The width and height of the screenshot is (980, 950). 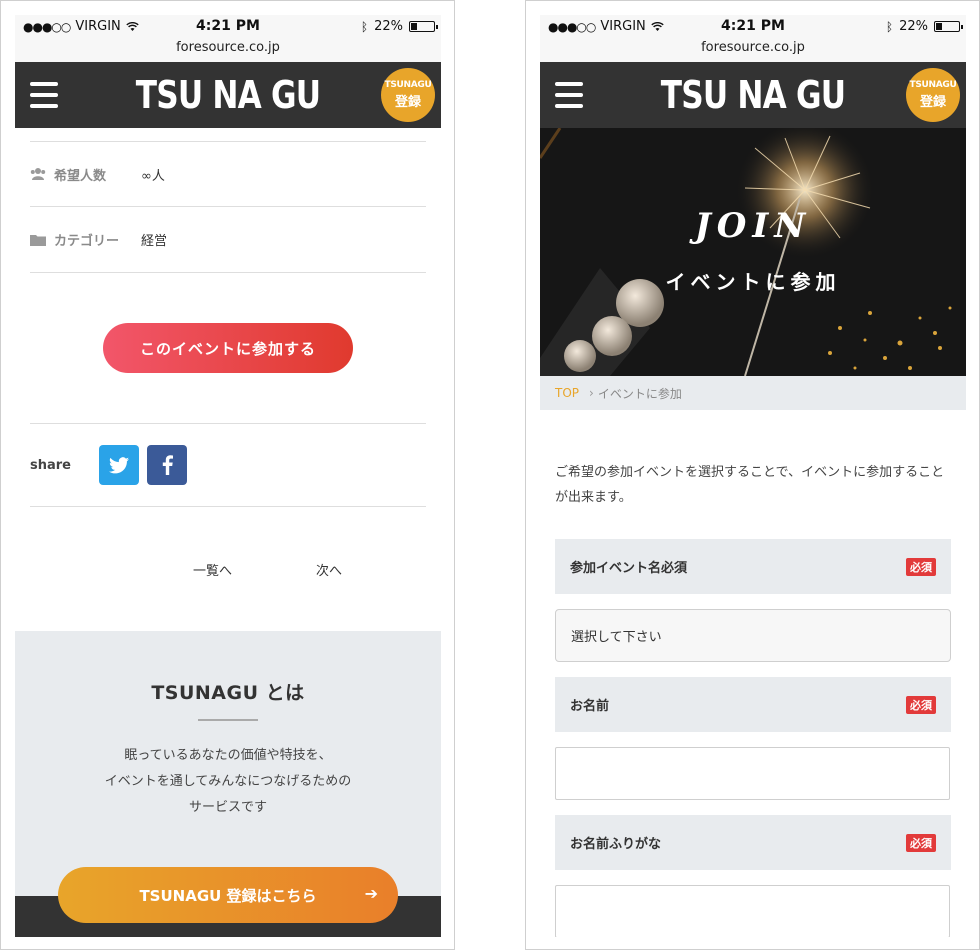 I want to click on twitter-share-button, so click(x=119, y=465).